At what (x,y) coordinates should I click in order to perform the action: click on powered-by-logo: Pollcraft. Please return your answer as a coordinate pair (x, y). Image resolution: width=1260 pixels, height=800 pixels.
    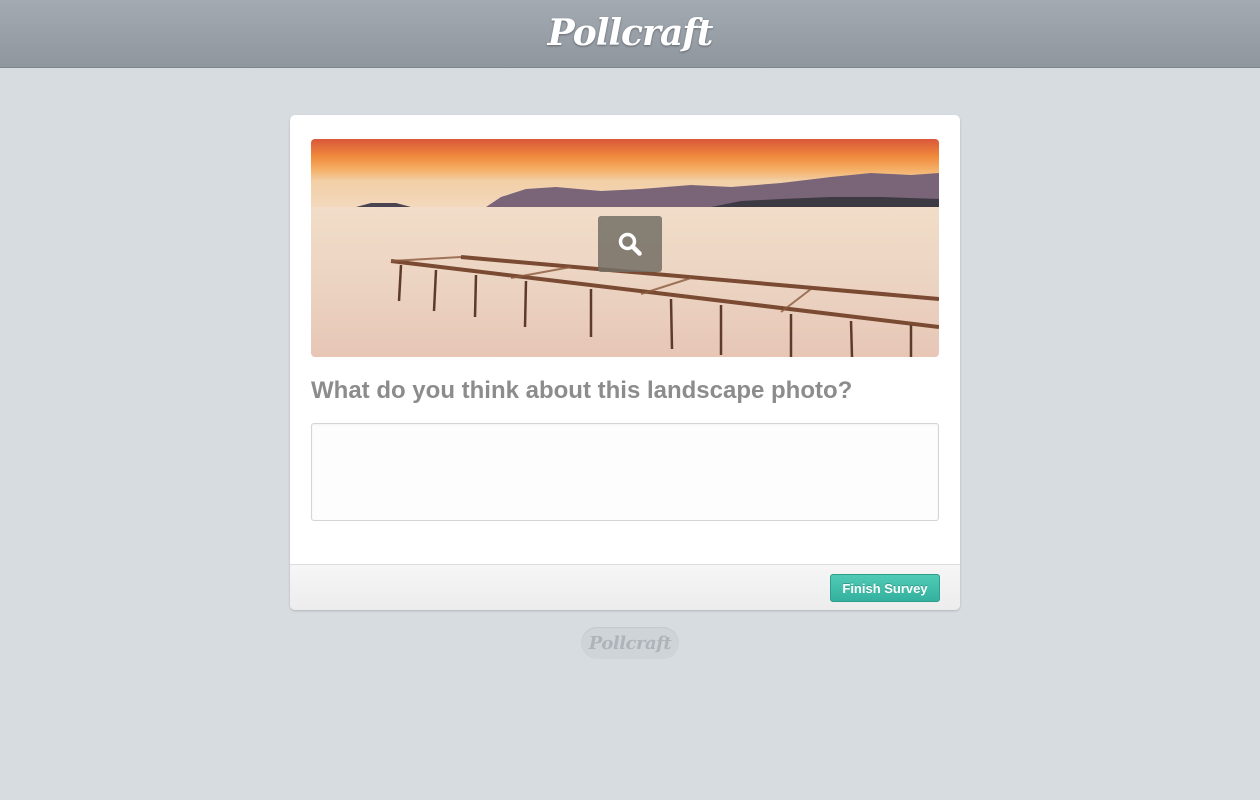
    Looking at the image, I should click on (630, 643).